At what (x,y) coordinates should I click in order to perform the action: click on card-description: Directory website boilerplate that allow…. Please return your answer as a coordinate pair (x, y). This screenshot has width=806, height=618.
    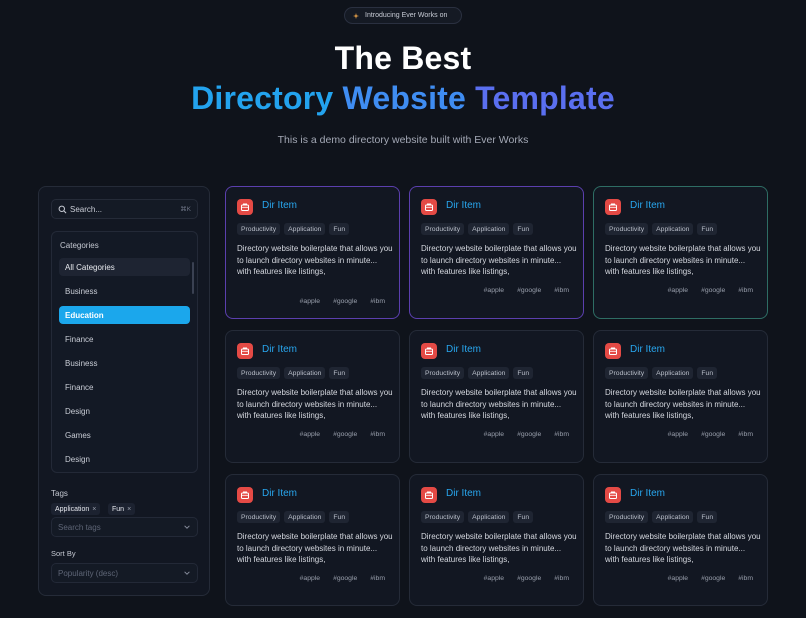
    Looking at the image, I should click on (683, 404).